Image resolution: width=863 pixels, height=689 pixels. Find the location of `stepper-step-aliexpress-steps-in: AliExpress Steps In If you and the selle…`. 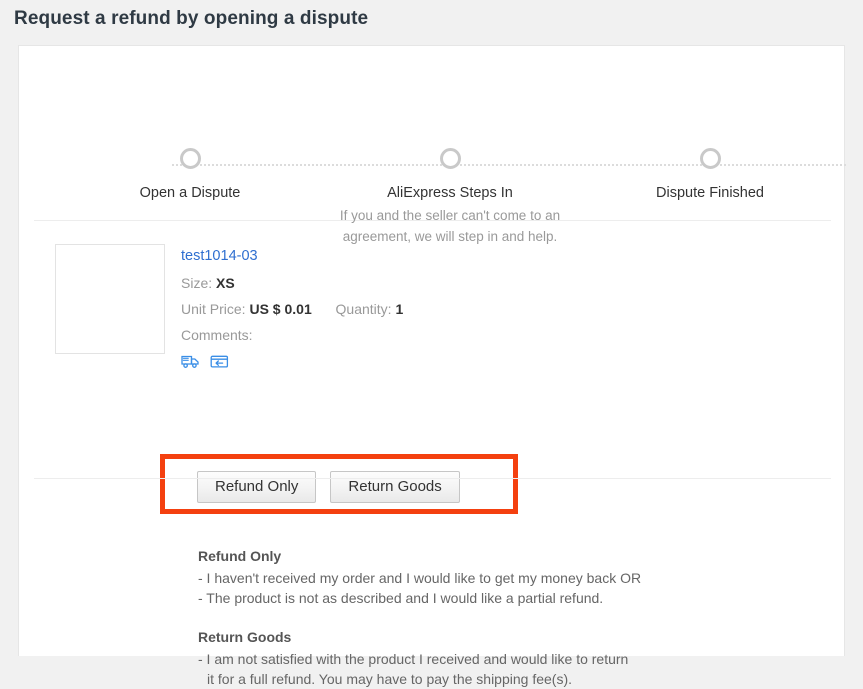

stepper-step-aliexpress-steps-in: AliExpress Steps In If you and the selle… is located at coordinates (450, 197).